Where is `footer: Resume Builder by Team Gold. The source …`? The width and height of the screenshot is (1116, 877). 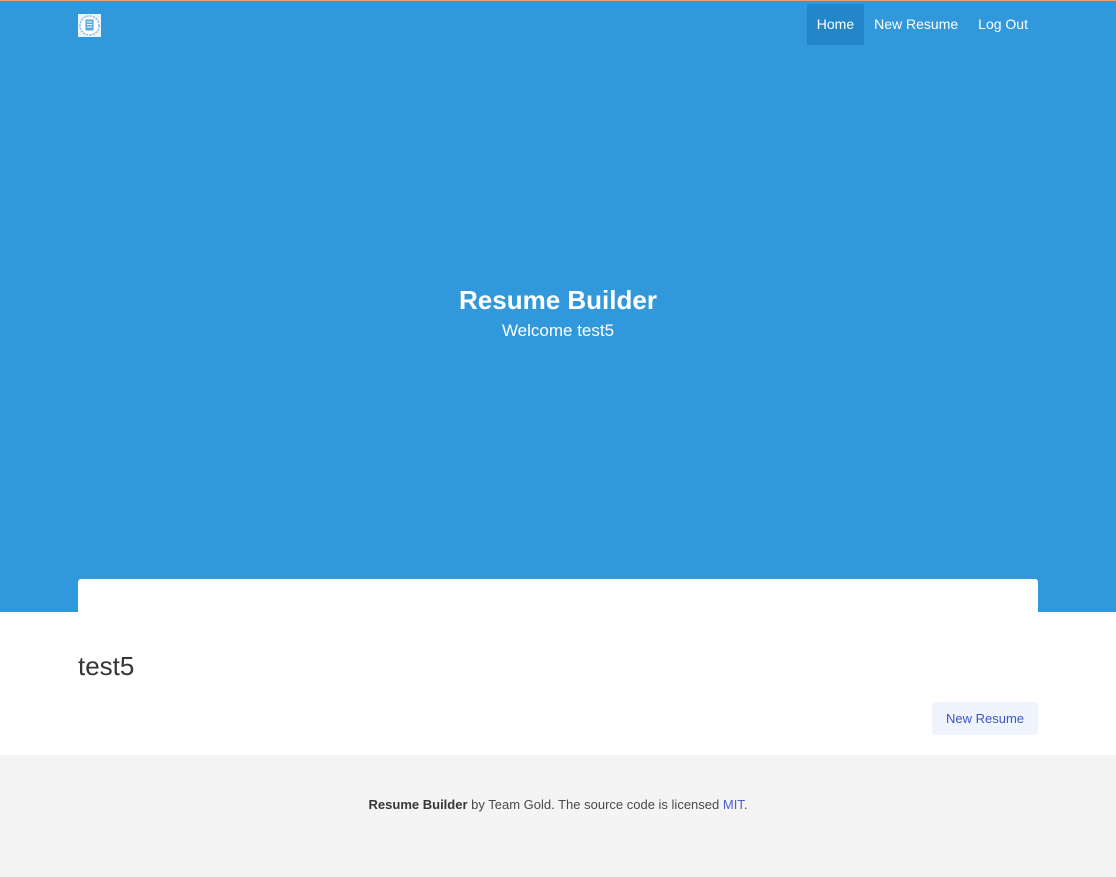 footer: Resume Builder by Team Gold. The source … is located at coordinates (558, 816).